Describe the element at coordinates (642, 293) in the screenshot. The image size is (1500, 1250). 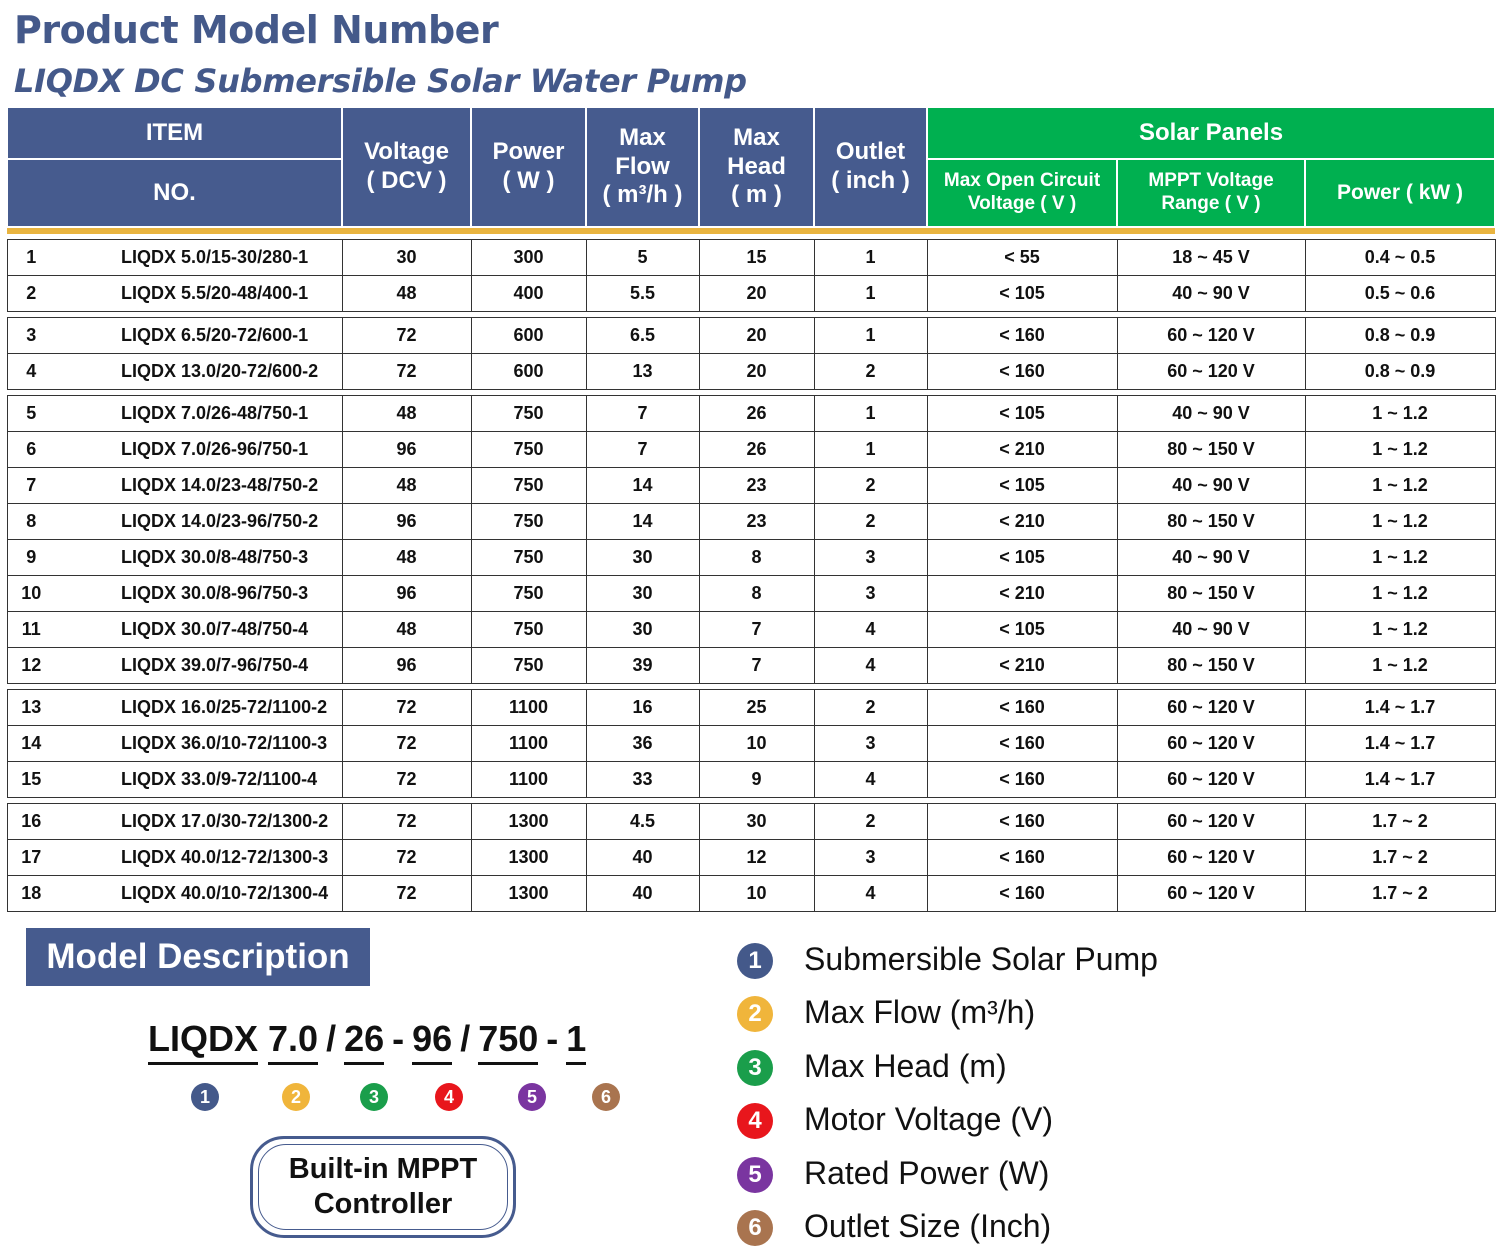
I see `max-flow-value: 5.5` at that location.